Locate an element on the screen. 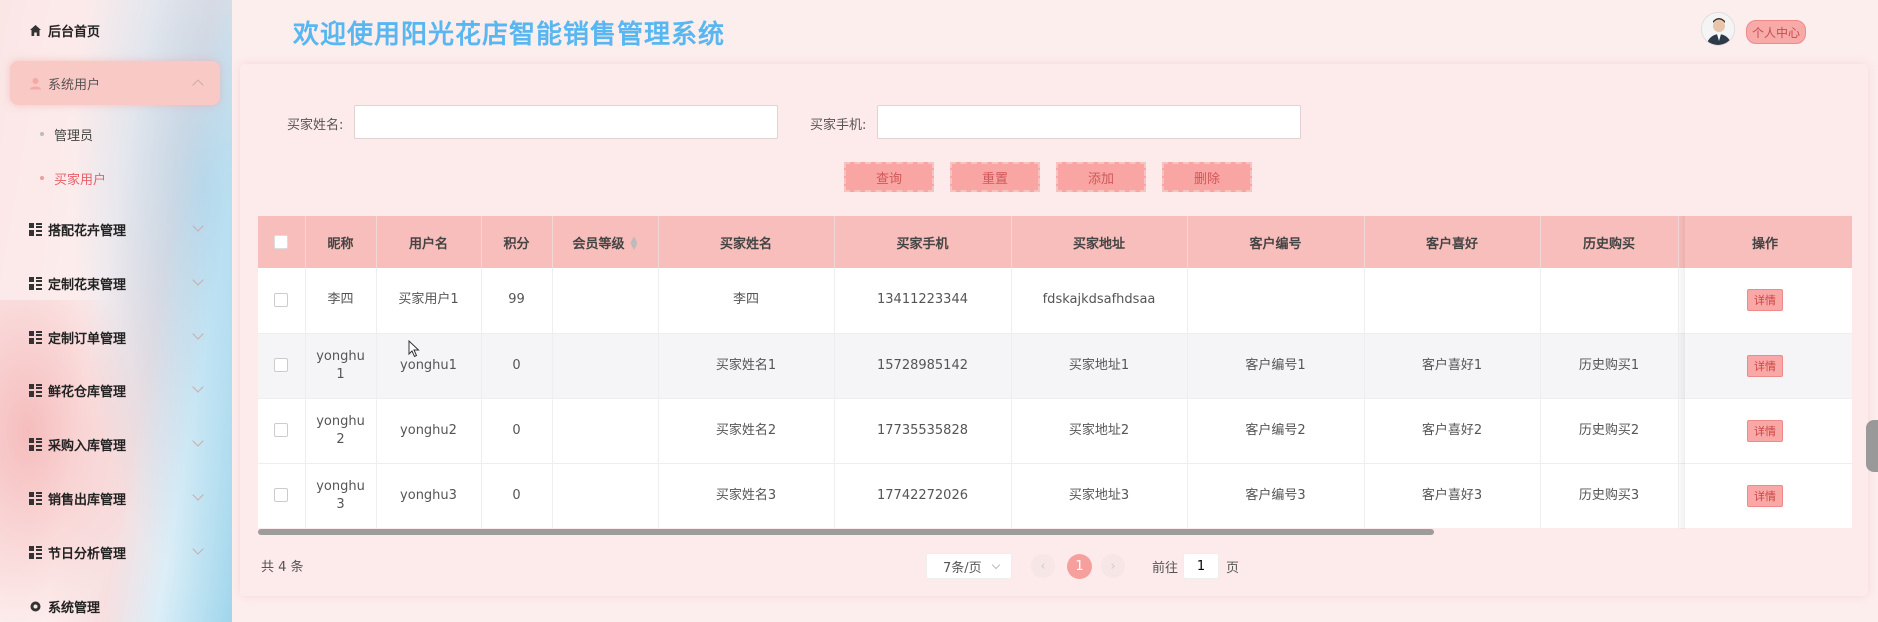  sidebar-subitem-admin: 管理员 is located at coordinates (66, 134).